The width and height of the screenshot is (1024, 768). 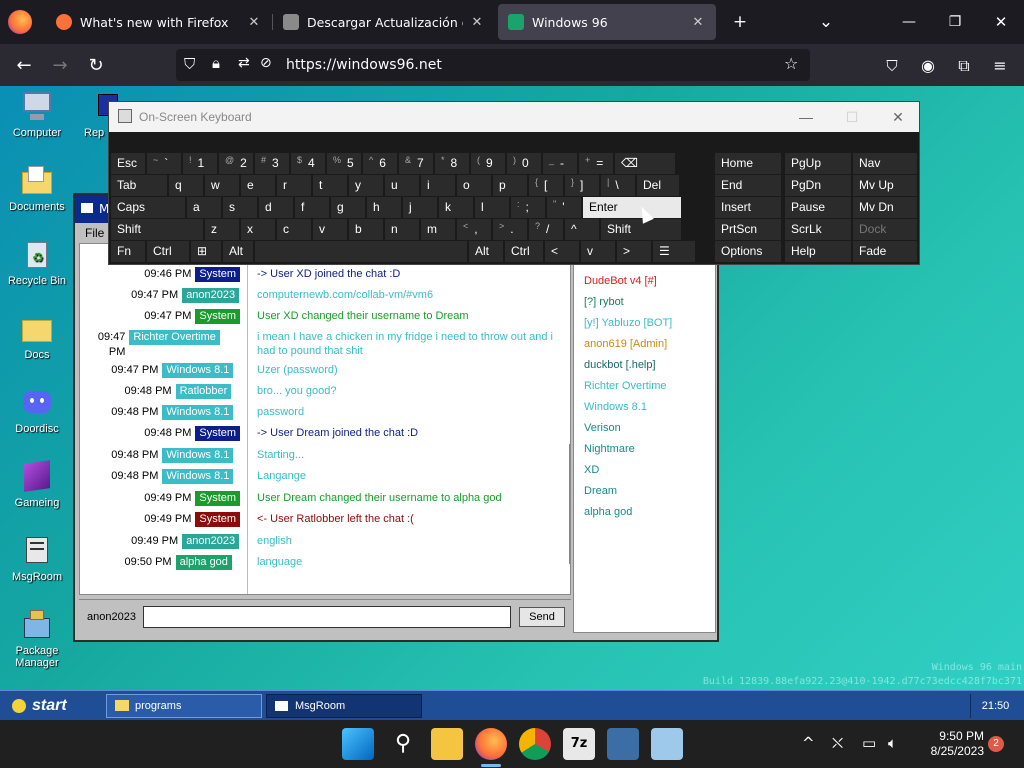 What do you see at coordinates (542, 617) in the screenshot?
I see `send-button: Send` at bounding box center [542, 617].